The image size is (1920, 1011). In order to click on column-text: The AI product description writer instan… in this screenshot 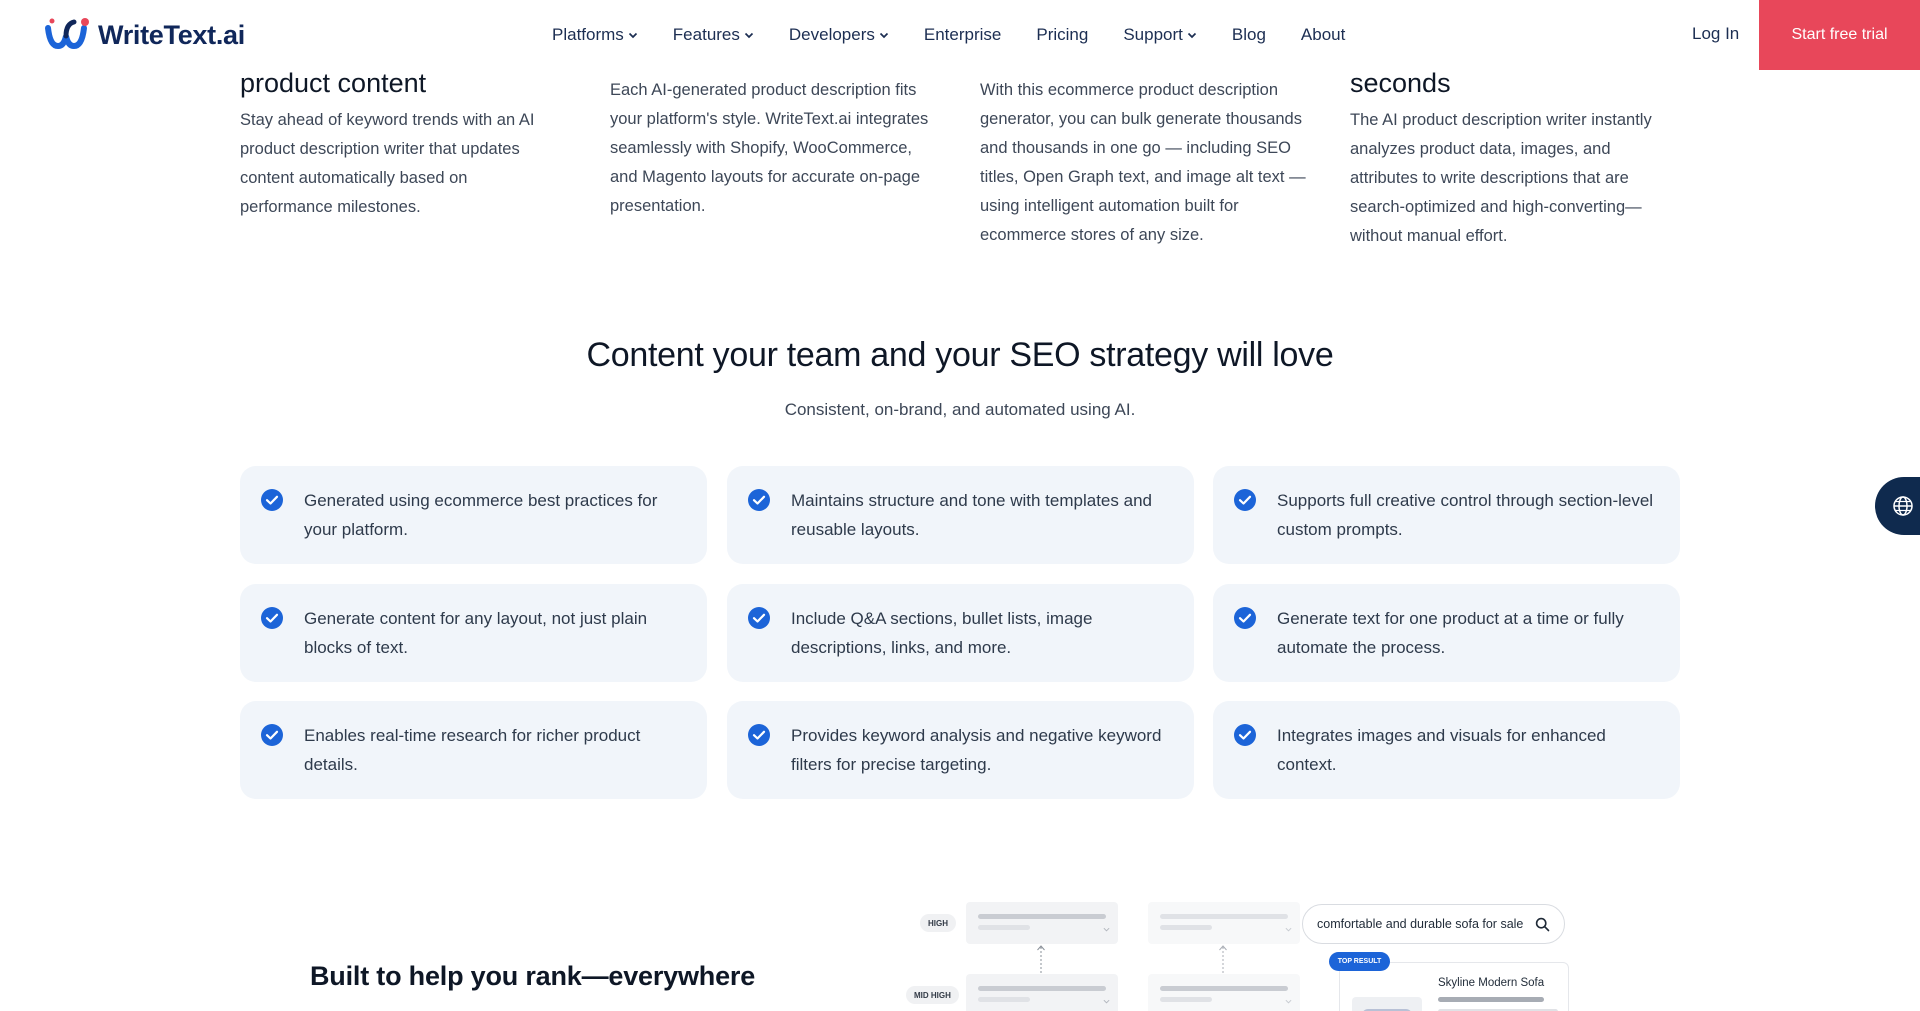, I will do `click(1501, 178)`.